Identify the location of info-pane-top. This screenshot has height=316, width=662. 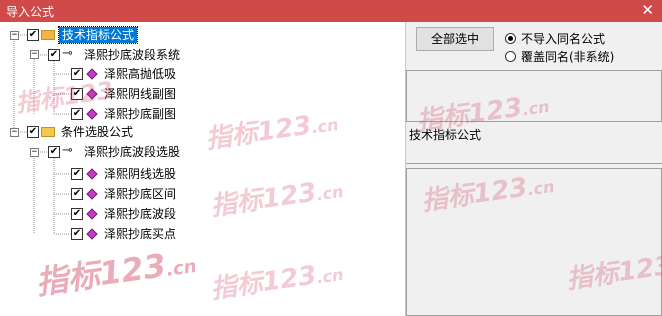
(534, 96).